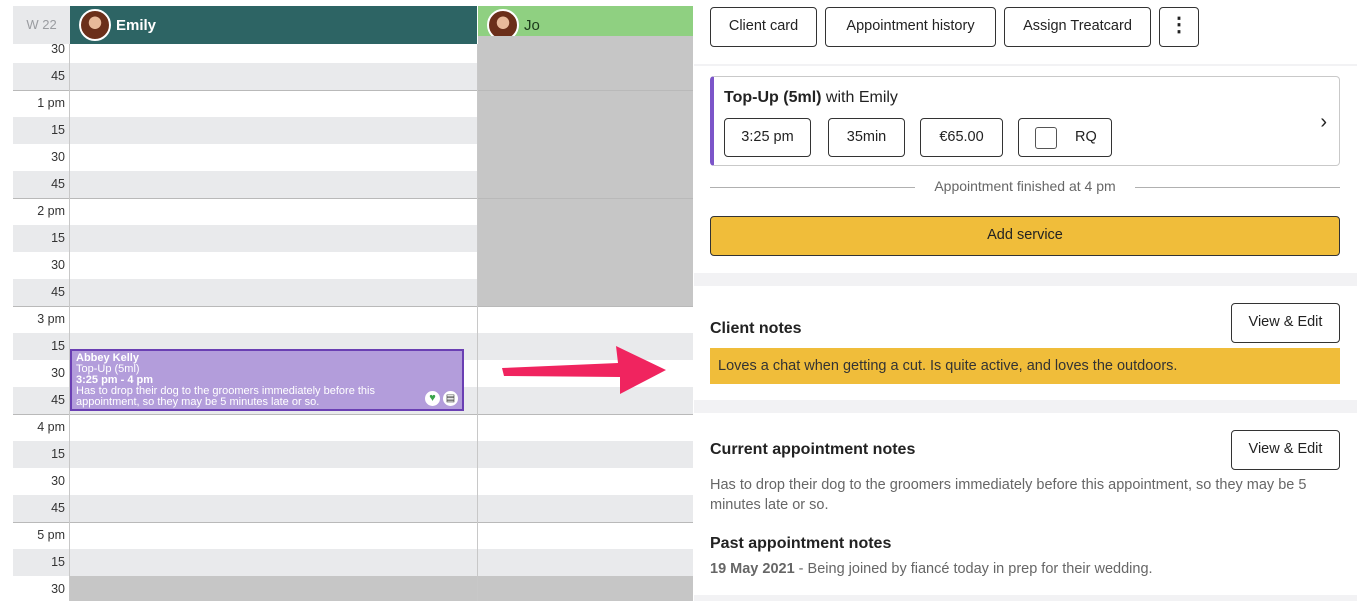 Image resolution: width=1357 pixels, height=601 pixels. I want to click on current-notes-edit-button: View & Edit, so click(1285, 450).